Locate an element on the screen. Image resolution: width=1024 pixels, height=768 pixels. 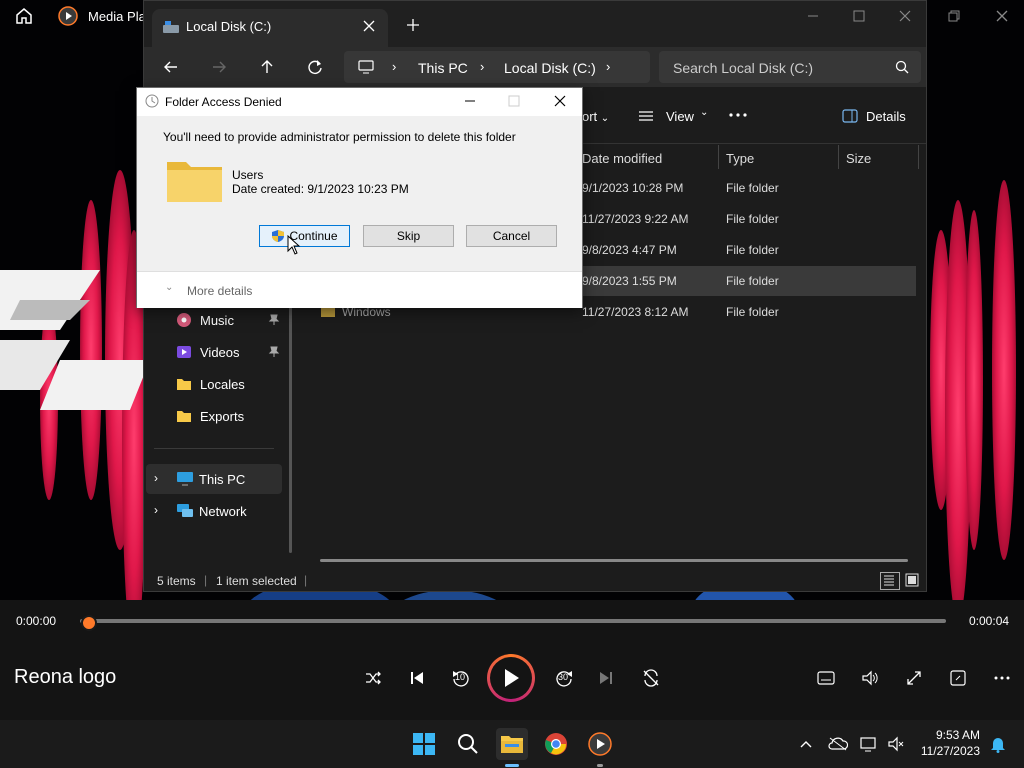
horizontal-scrollbar is located at coordinates (614, 560).